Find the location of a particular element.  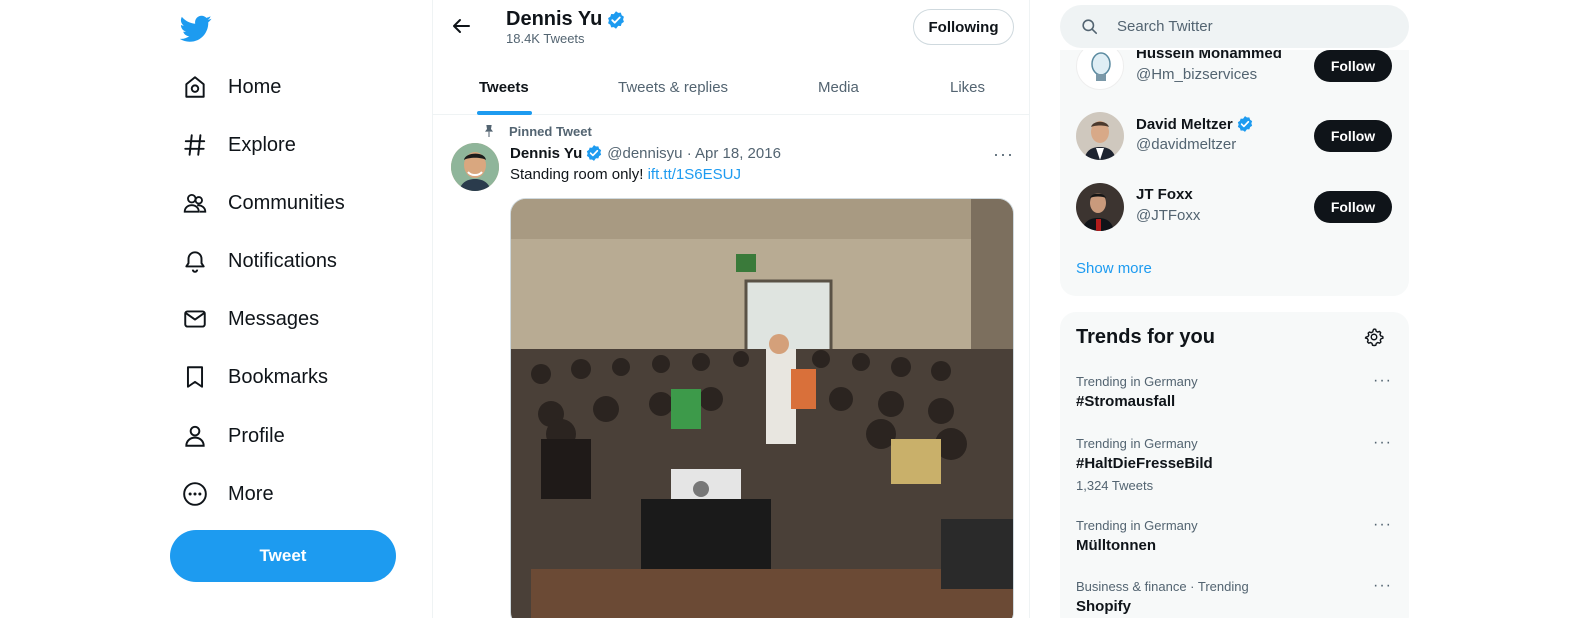

tab-likes: Likes is located at coordinates (967, 87).